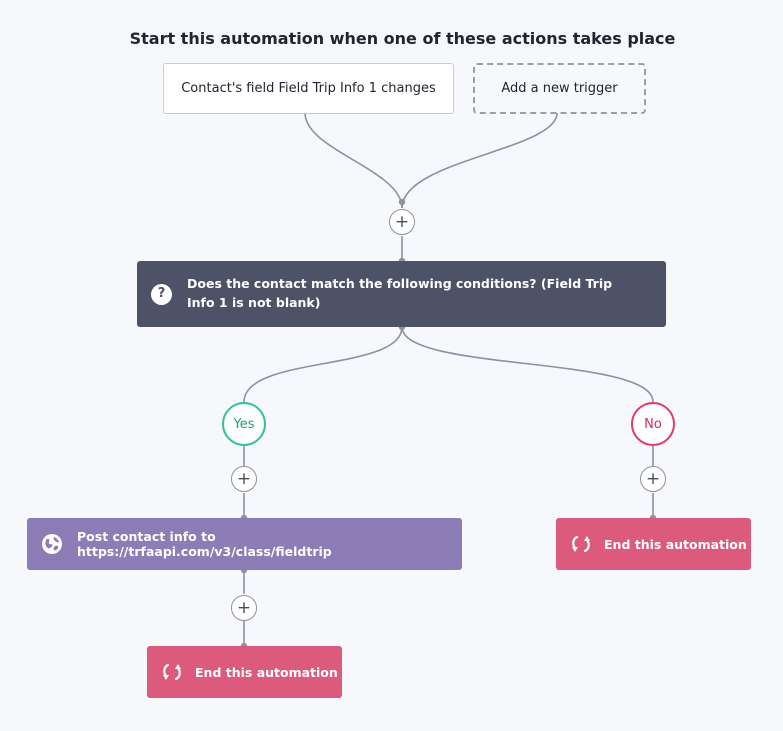 This screenshot has width=783, height=731. What do you see at coordinates (52, 544) in the screenshot?
I see `globe-icon` at bounding box center [52, 544].